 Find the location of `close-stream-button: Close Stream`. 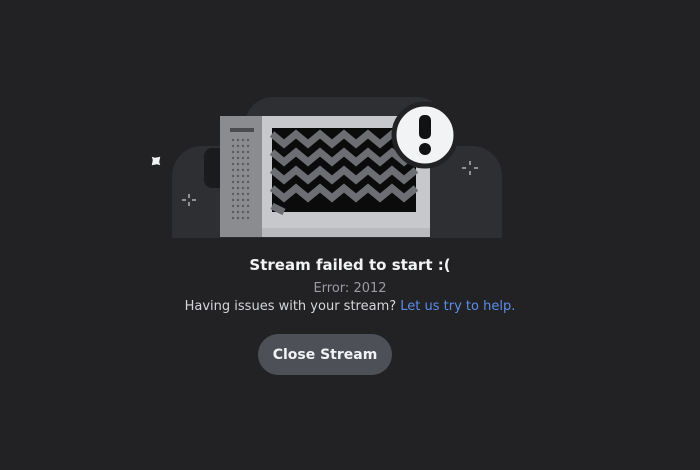

close-stream-button: Close Stream is located at coordinates (325, 354).